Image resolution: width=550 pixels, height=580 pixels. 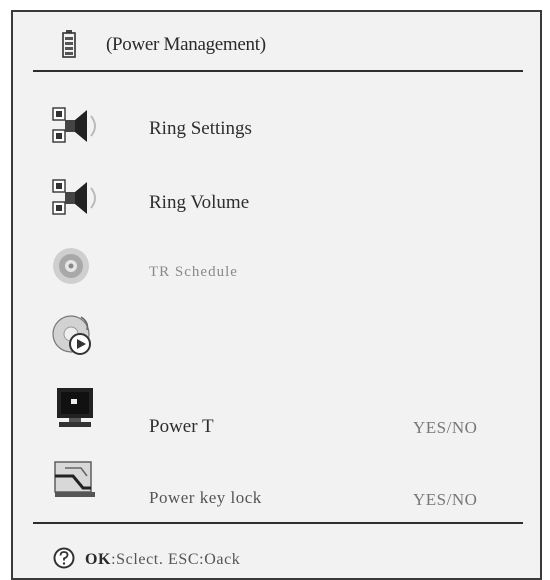 What do you see at coordinates (74, 479) in the screenshot?
I see `key-icon` at bounding box center [74, 479].